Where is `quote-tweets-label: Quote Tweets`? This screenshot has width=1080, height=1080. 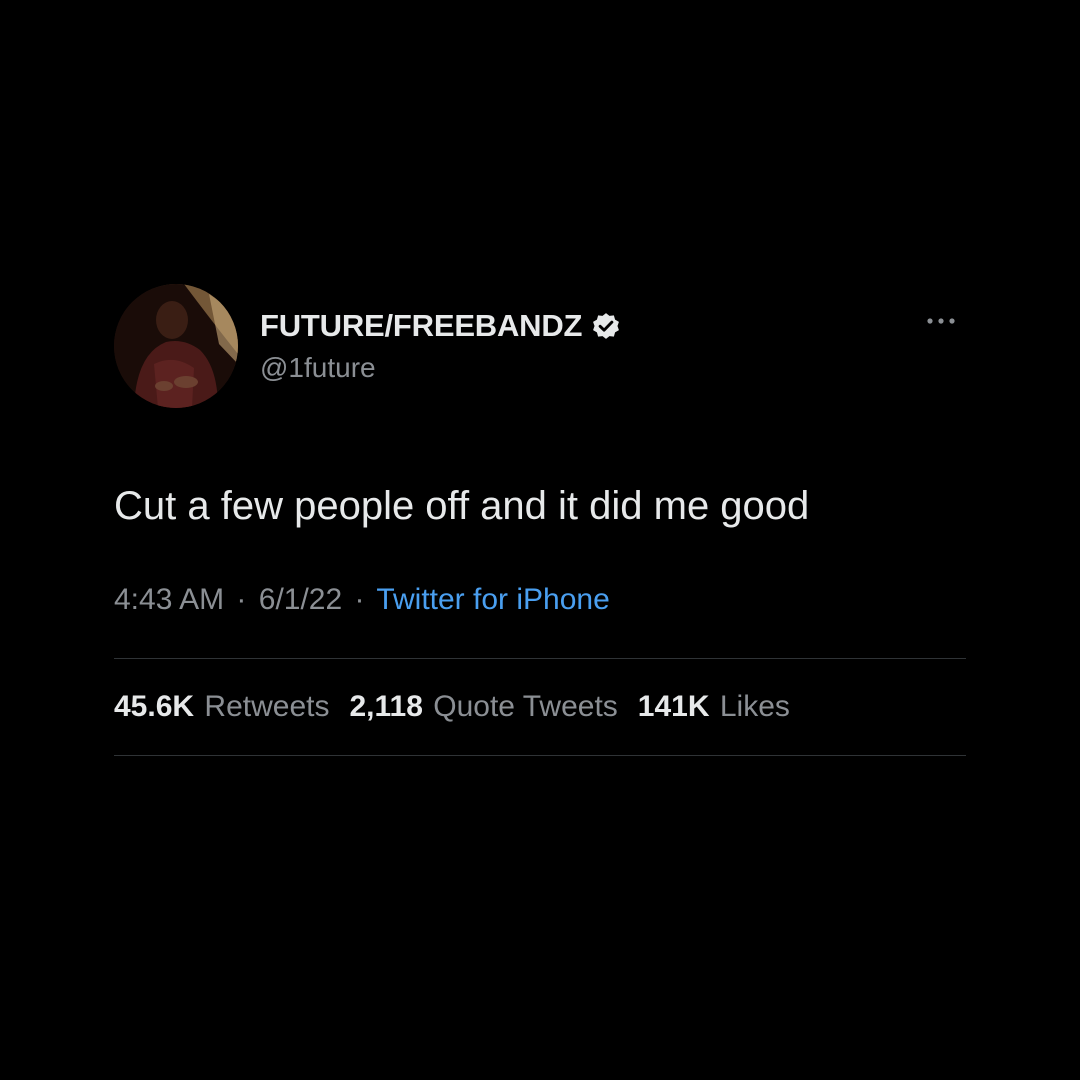 quote-tweets-label: Quote Tweets is located at coordinates (525, 706).